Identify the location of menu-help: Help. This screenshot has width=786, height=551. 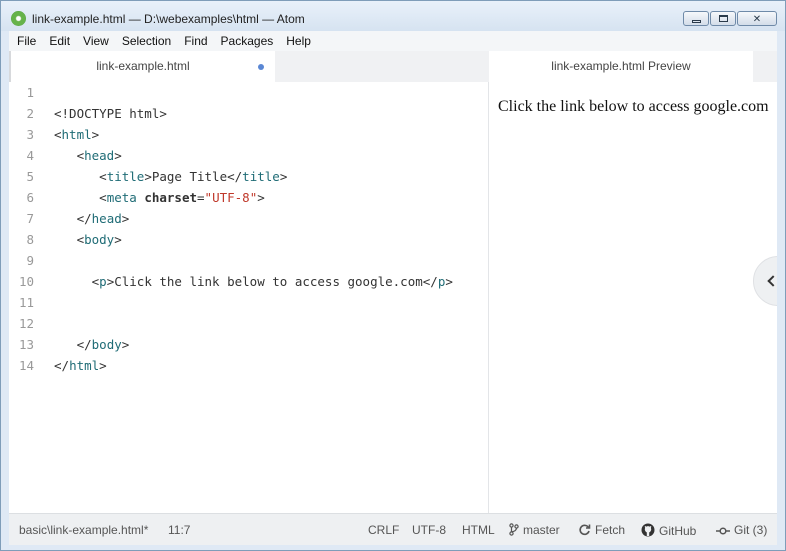
(297, 41).